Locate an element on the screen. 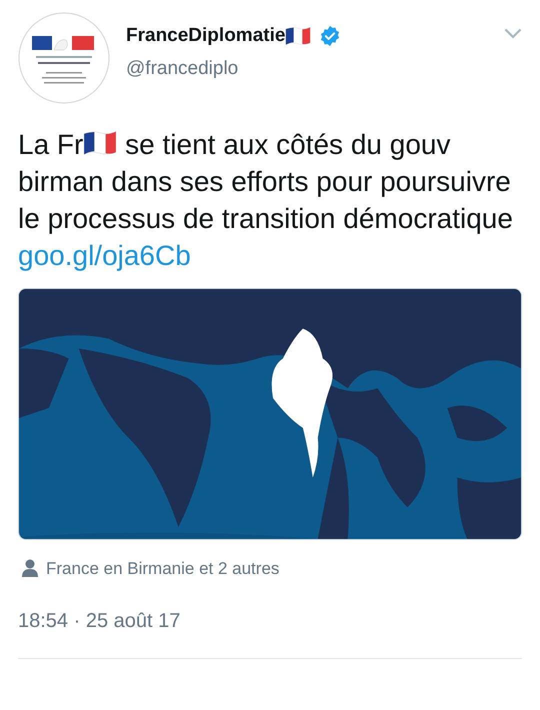 Image resolution: width=540 pixels, height=710 pixels. person-icon is located at coordinates (30, 568).